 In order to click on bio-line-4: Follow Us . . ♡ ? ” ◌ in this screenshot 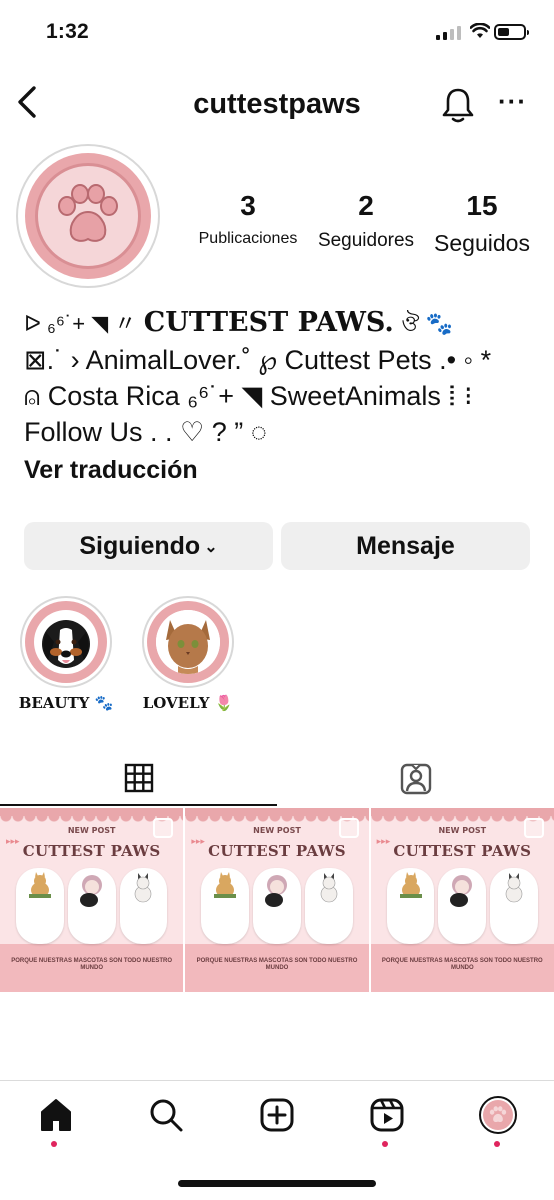, I will do `click(145, 432)`.